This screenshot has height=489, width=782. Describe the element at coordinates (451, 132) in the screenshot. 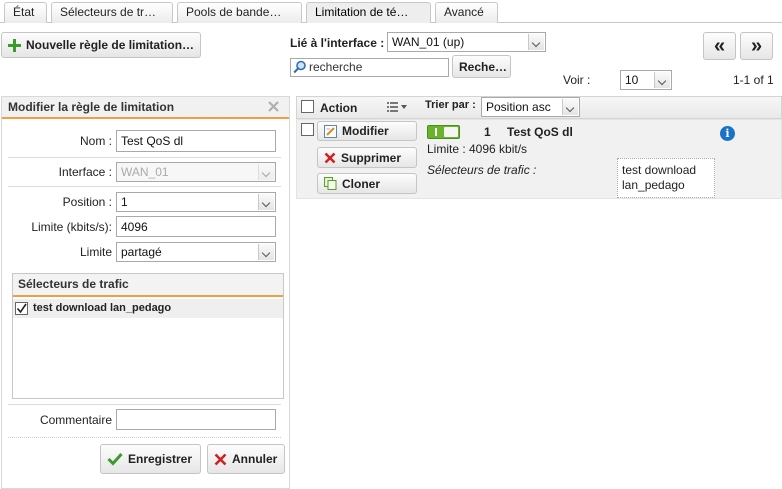

I see `toggle-knob` at that location.